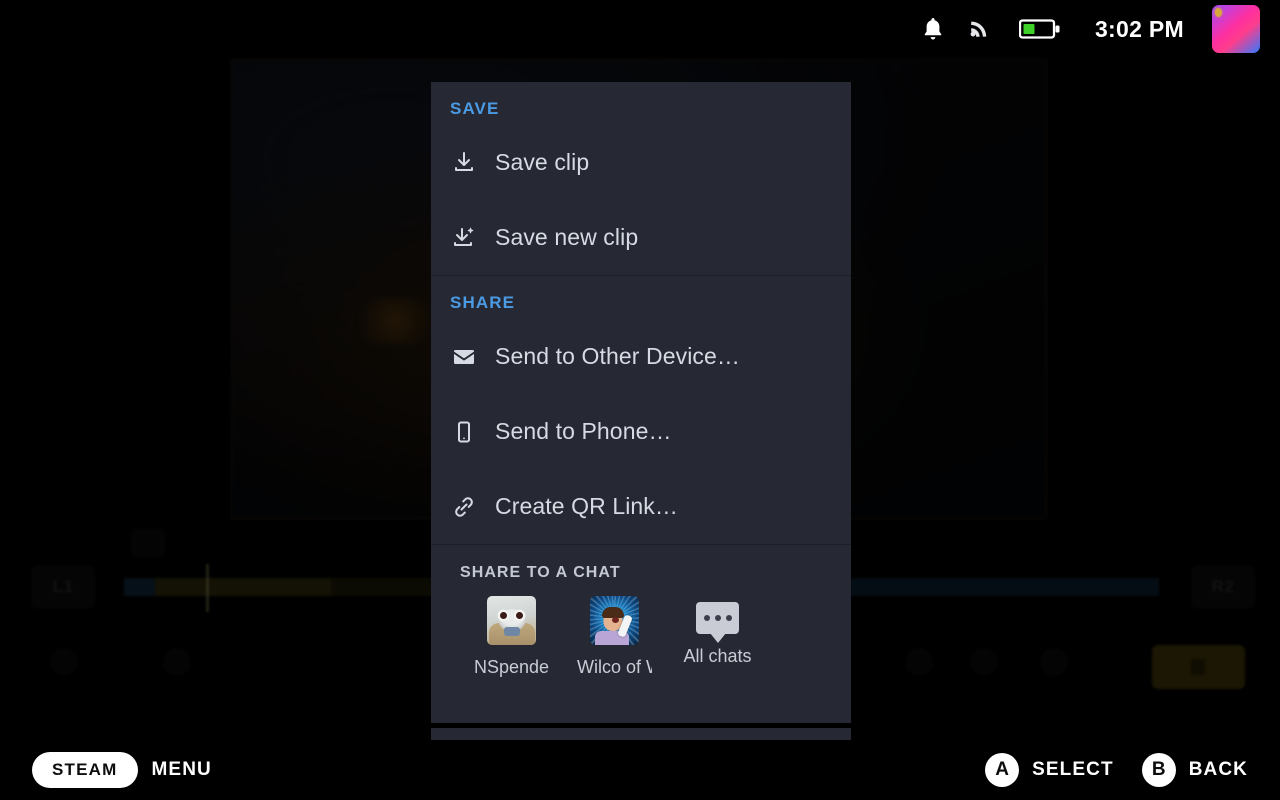  Describe the element at coordinates (464, 357) in the screenshot. I see `envelope-icon` at that location.